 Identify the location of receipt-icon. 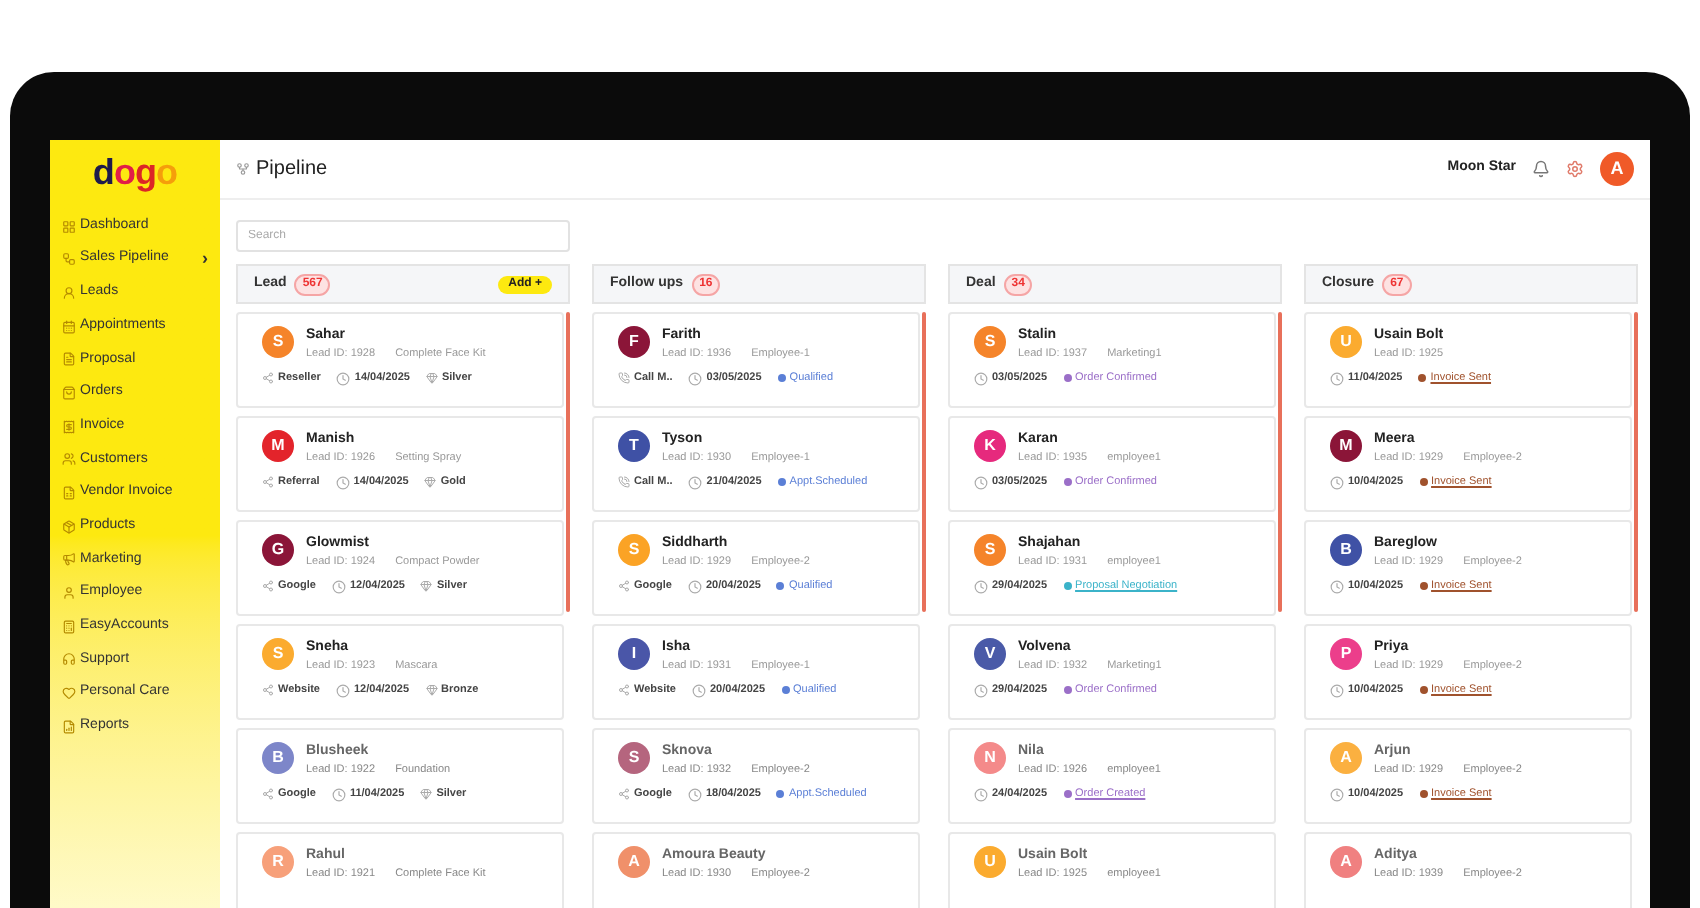
(69, 426).